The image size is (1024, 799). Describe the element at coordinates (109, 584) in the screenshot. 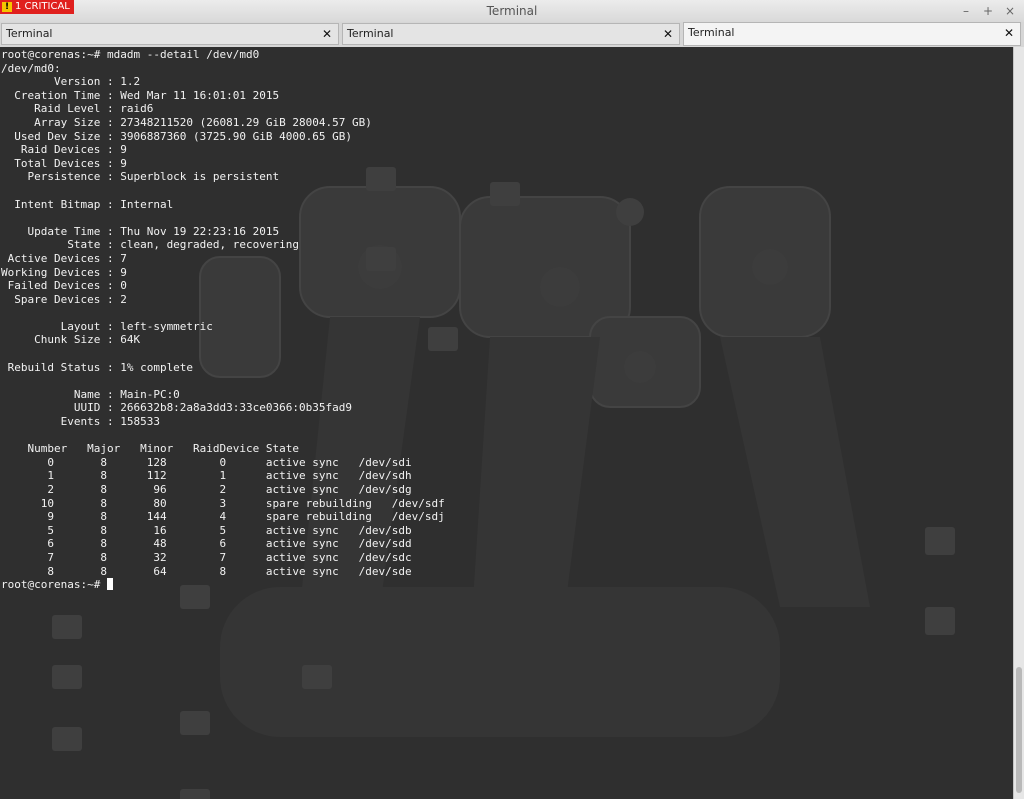

I see `text-cursor` at that location.